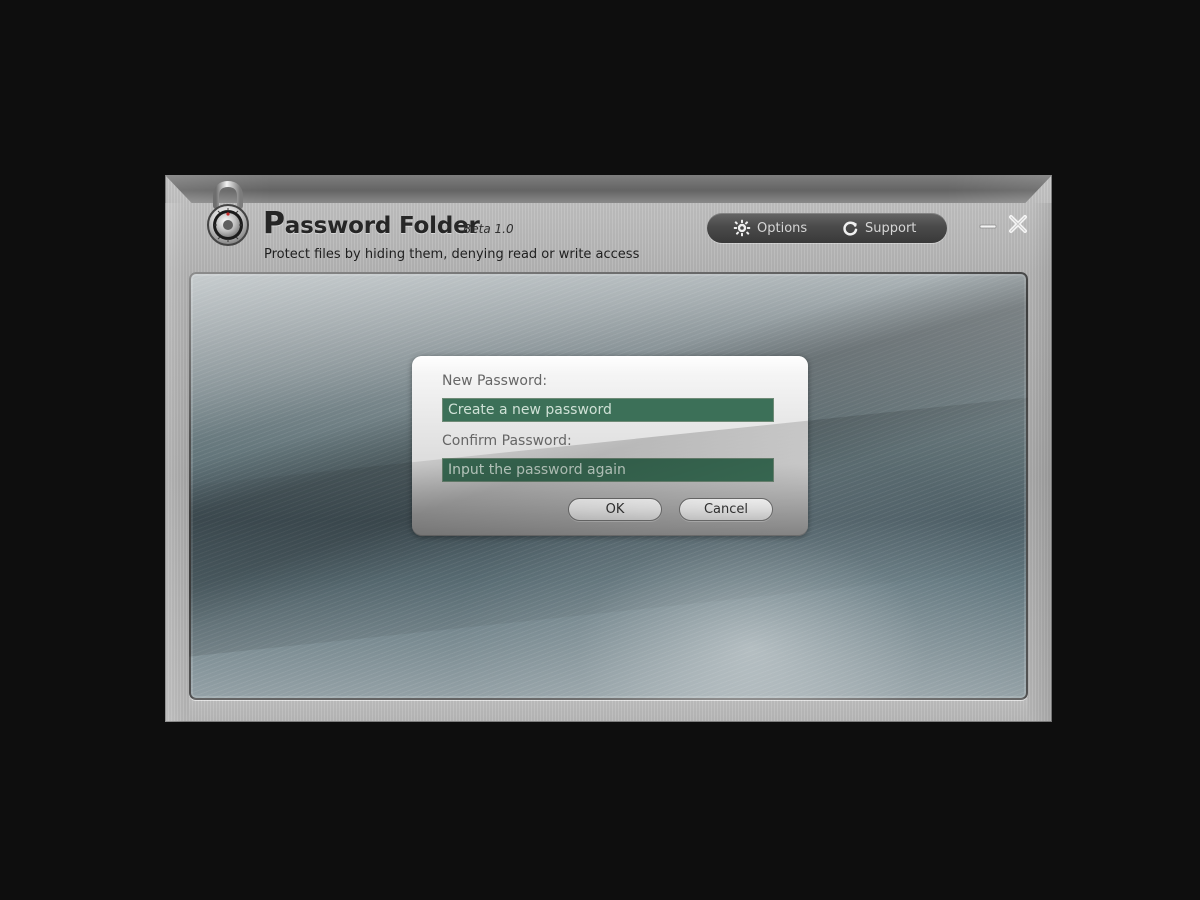 The image size is (1200, 900). Describe the element at coordinates (495, 381) in the screenshot. I see `new-password-label: New Password:` at that location.